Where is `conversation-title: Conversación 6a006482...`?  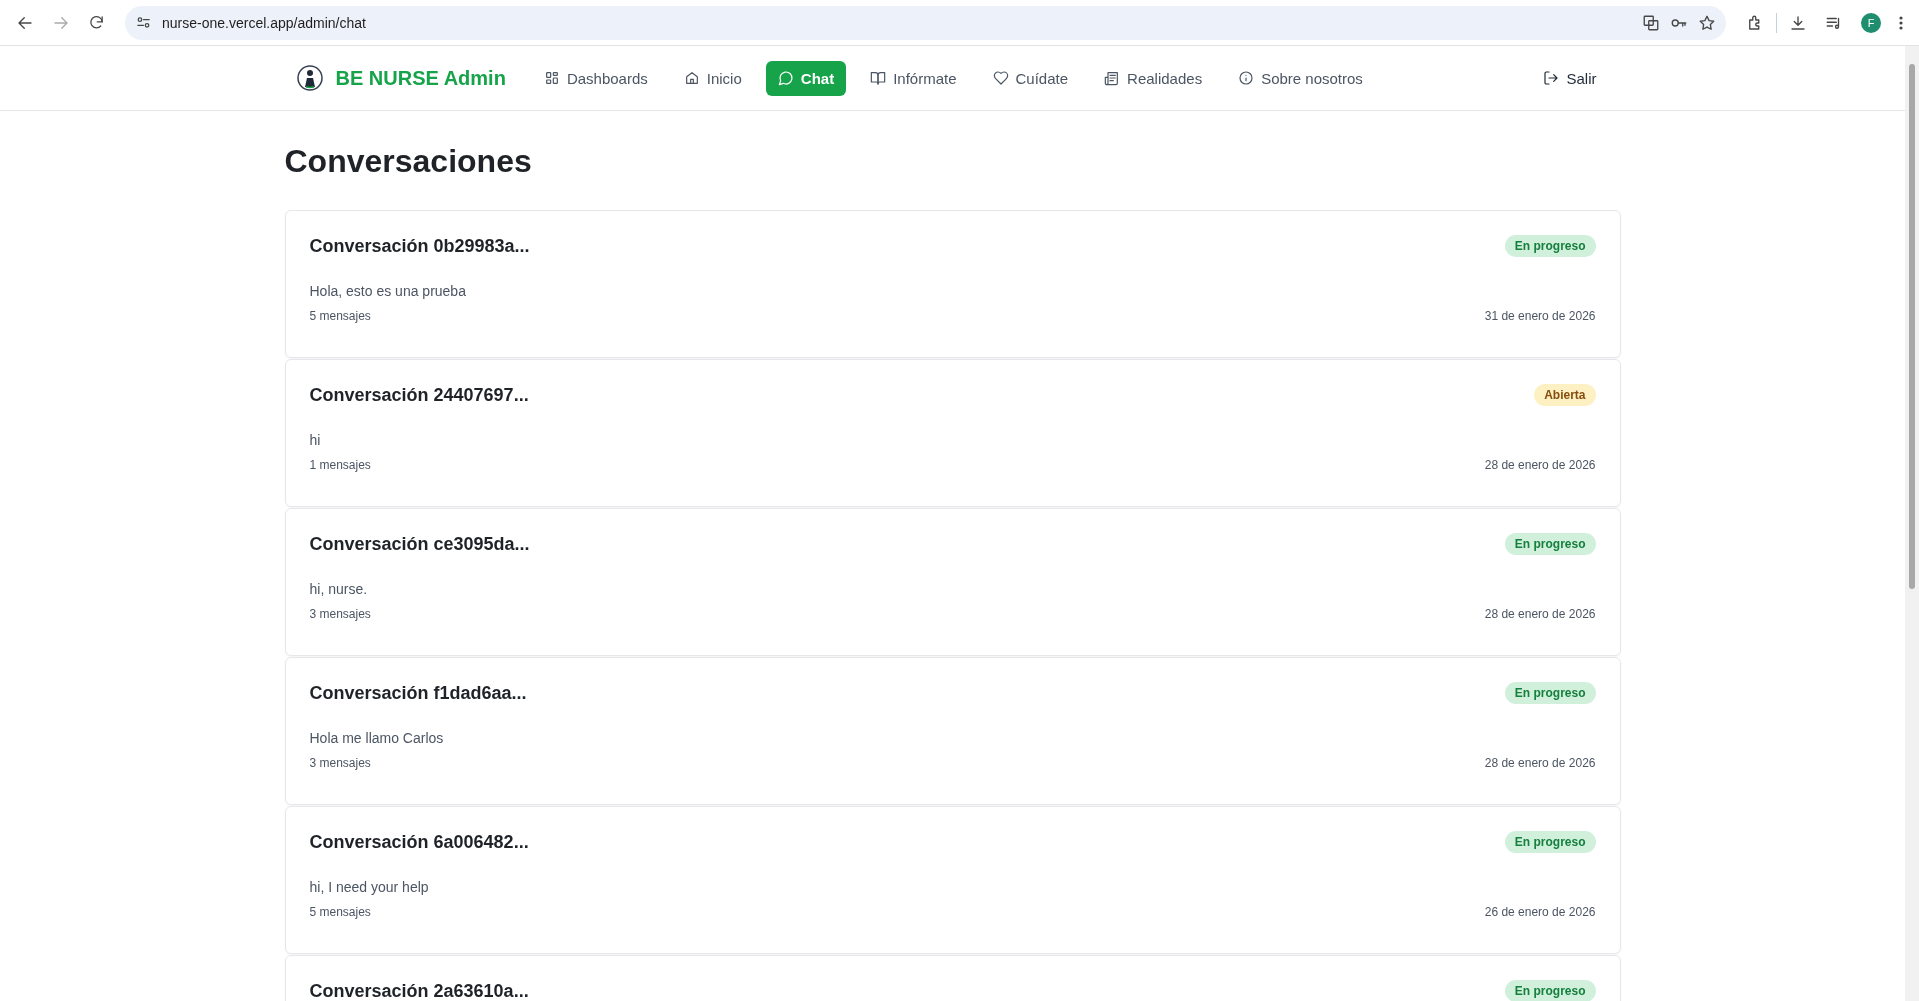
conversation-title: Conversación 6a006482... is located at coordinates (419, 842).